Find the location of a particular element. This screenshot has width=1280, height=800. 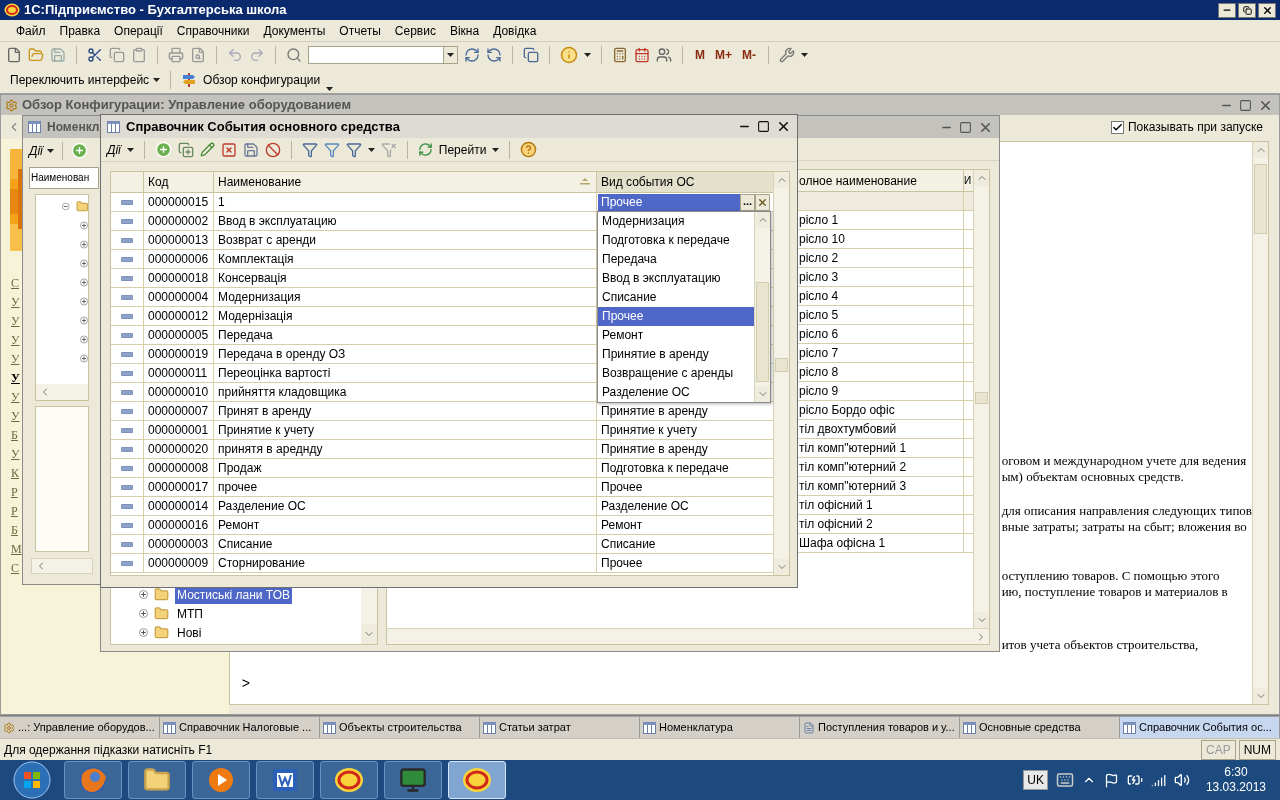

copy-icon is located at coordinates (117, 54).